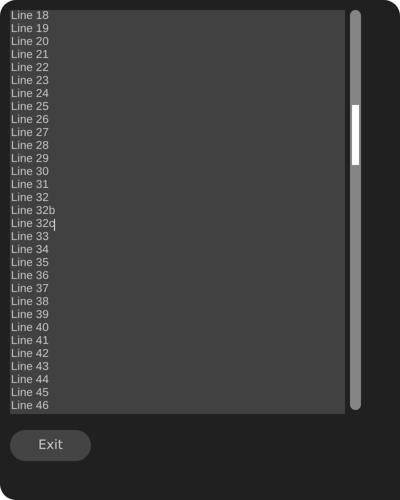 This screenshot has height=500, width=400. I want to click on text-line: Line 18, so click(30, 16).